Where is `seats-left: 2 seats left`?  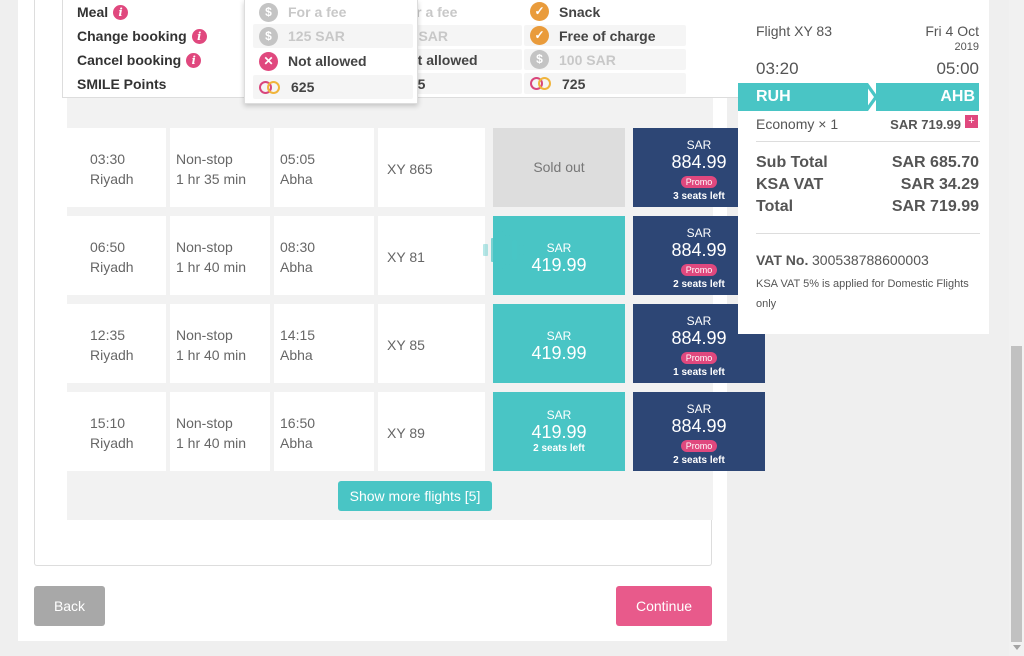 seats-left: 2 seats left is located at coordinates (559, 448).